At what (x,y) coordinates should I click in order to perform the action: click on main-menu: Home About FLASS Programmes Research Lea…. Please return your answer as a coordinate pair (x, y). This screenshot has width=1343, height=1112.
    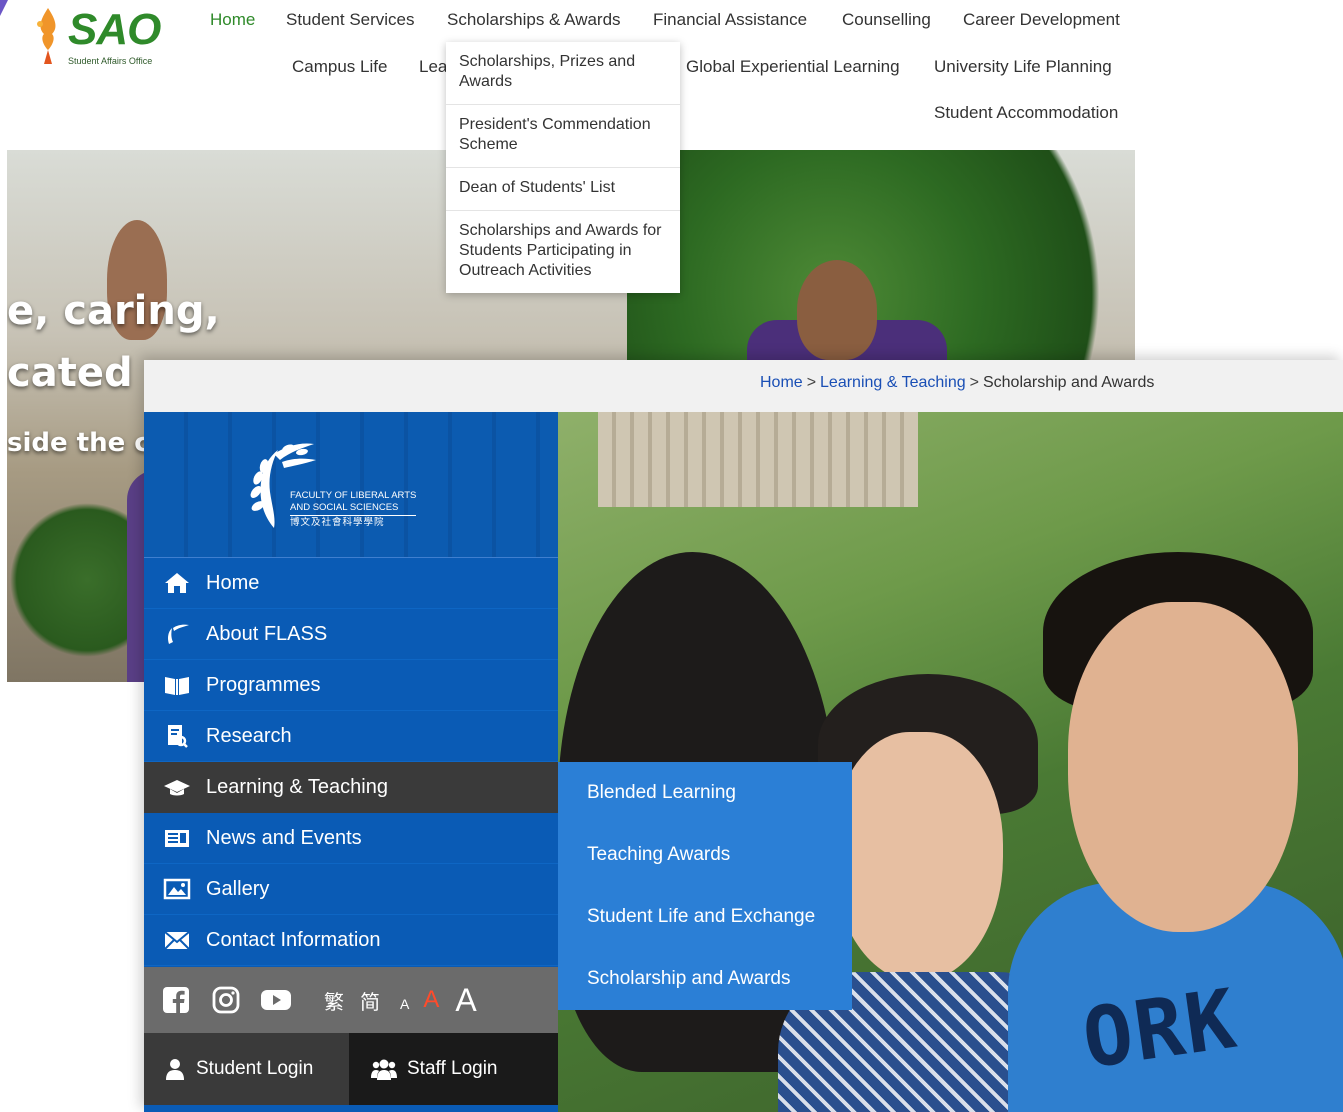
    Looking at the image, I should click on (351, 762).